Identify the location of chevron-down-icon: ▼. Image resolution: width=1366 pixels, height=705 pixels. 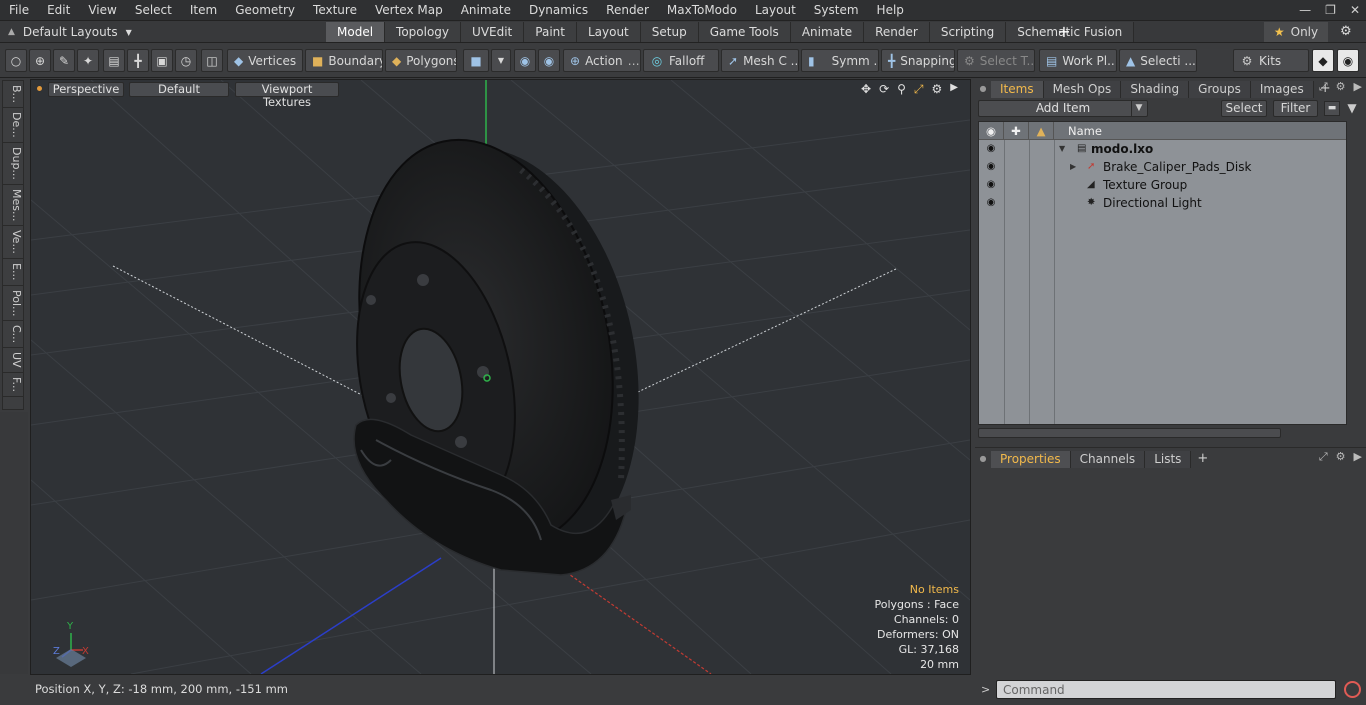
(1138, 108).